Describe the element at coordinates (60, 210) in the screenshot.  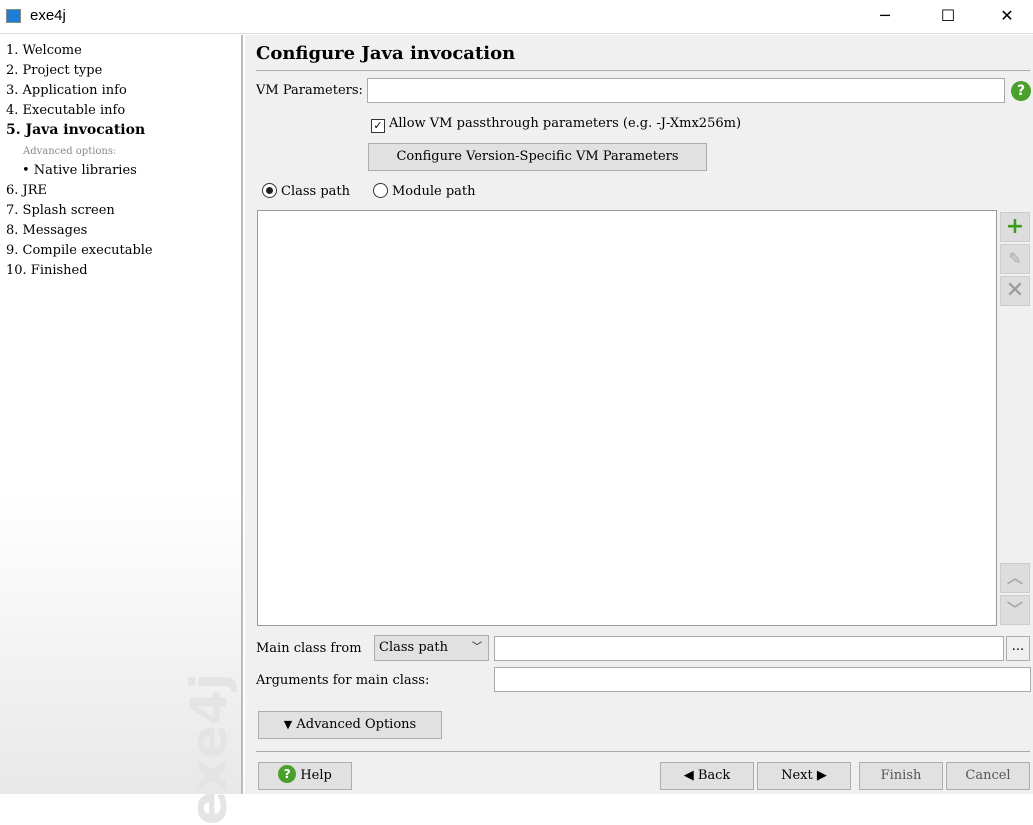
I see `step-splash-screen: 7. Splash screen` at that location.